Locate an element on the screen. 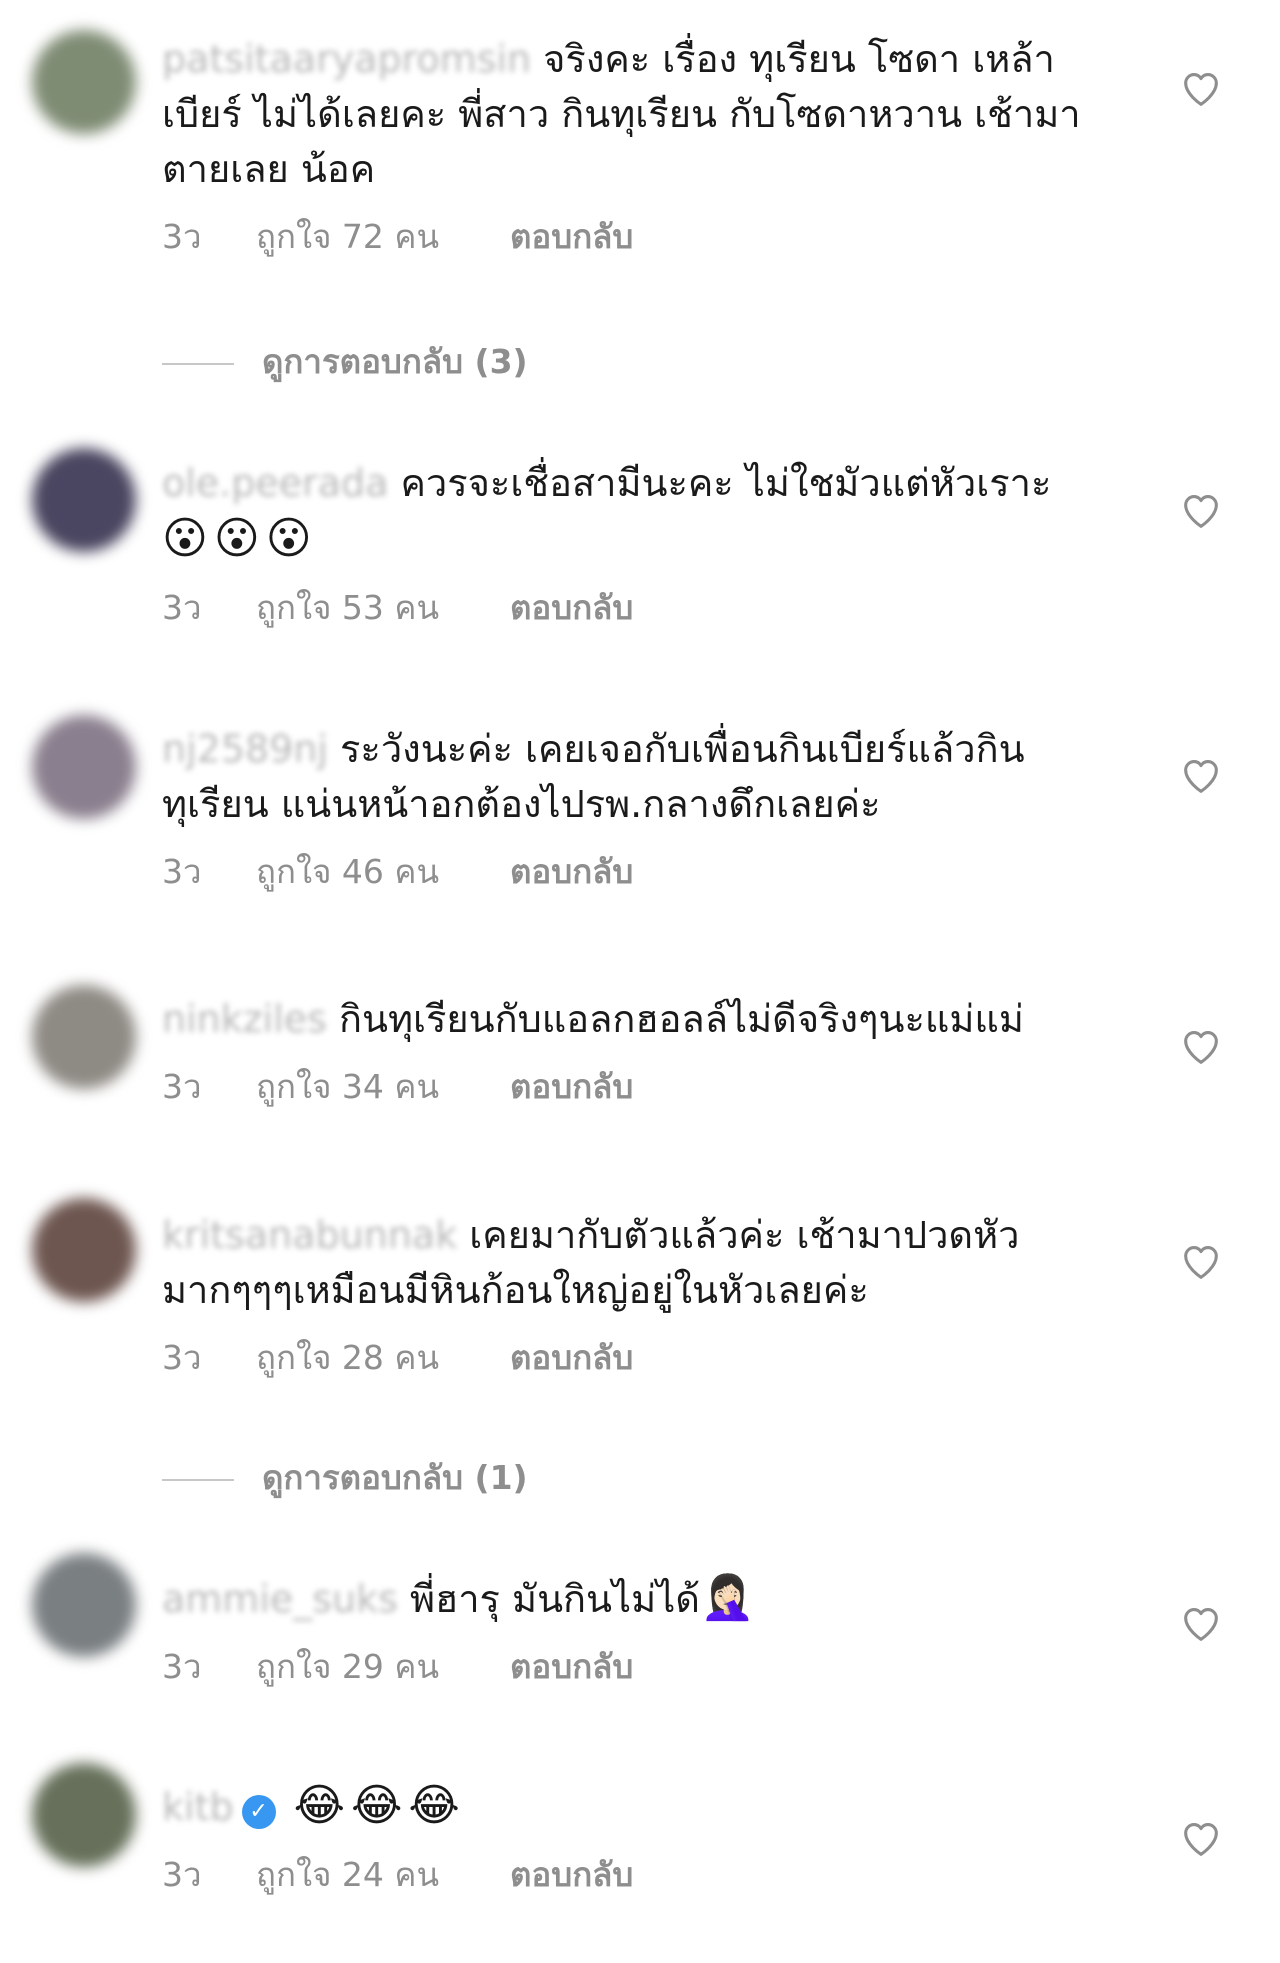 The height and width of the screenshot is (1963, 1280). comment-username: patsitaaryapromsin is located at coordinates (346, 59).